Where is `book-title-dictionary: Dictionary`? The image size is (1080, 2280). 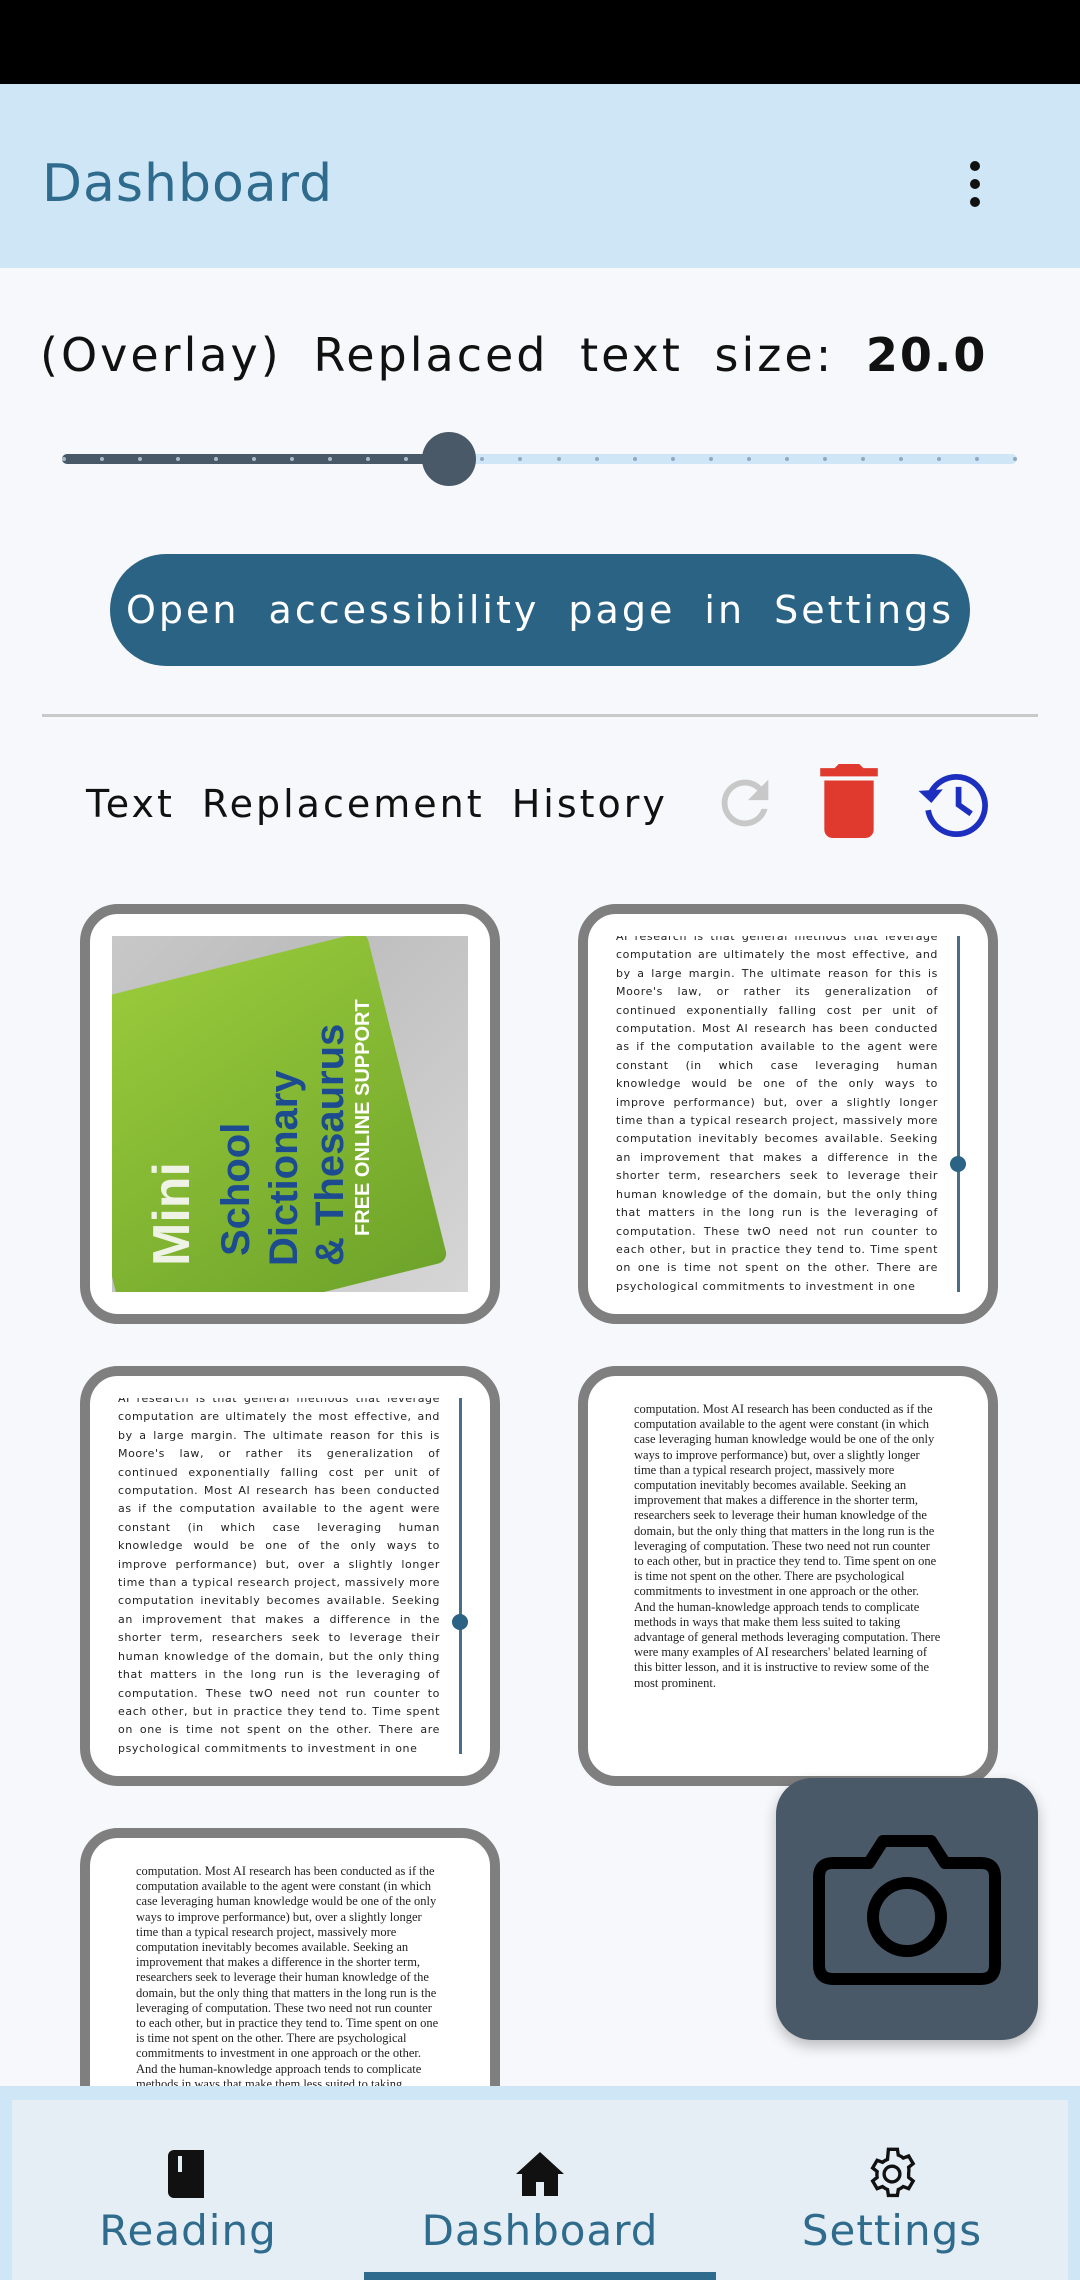
book-title-dictionary: Dictionary is located at coordinates (284, 1168).